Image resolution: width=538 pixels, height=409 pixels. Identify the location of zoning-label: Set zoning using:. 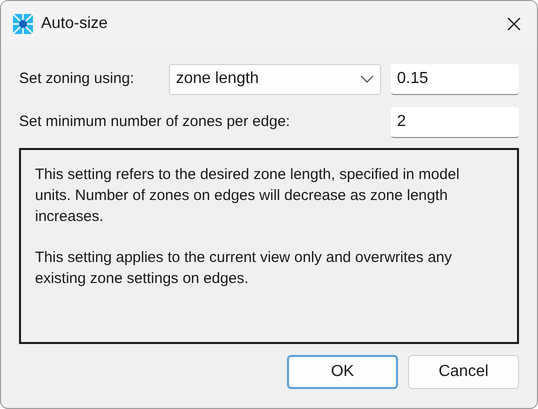
(76, 78).